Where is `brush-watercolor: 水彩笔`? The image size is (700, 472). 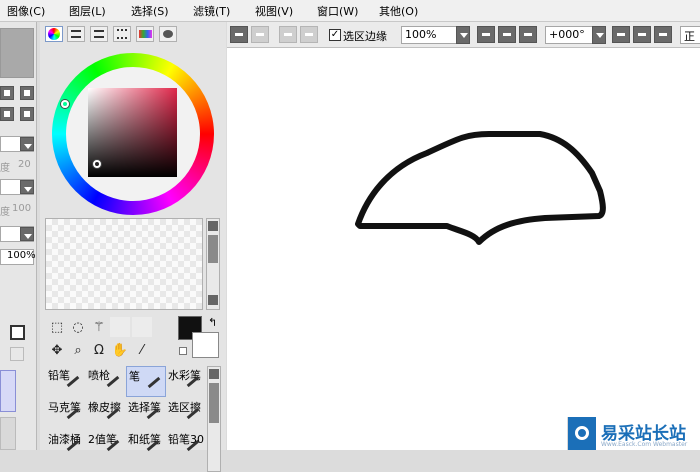 brush-watercolor: 水彩笔 is located at coordinates (186, 381).